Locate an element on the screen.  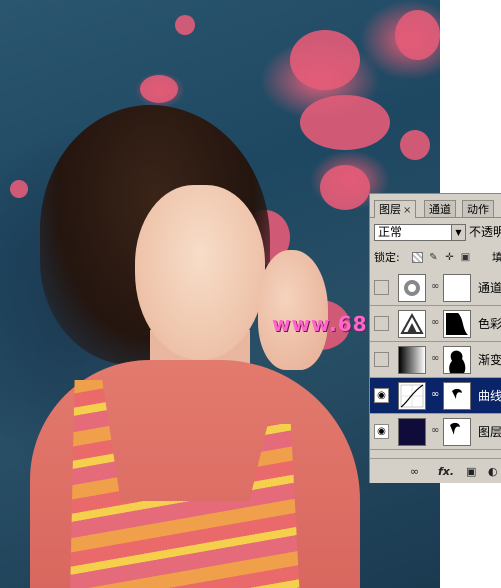
fx-icon: fx. is located at coordinates (446, 471).